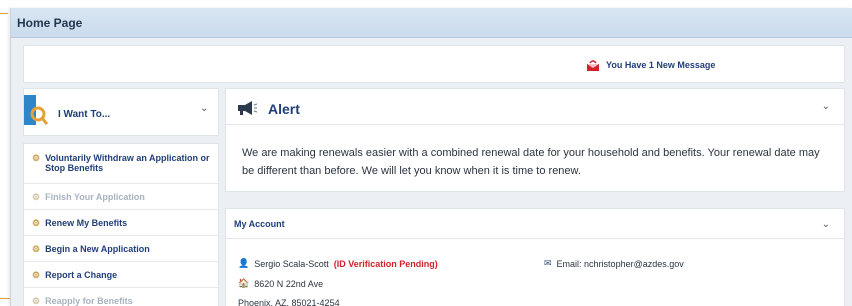  What do you see at coordinates (4, 13) in the screenshot?
I see `frame-corner-mark` at bounding box center [4, 13].